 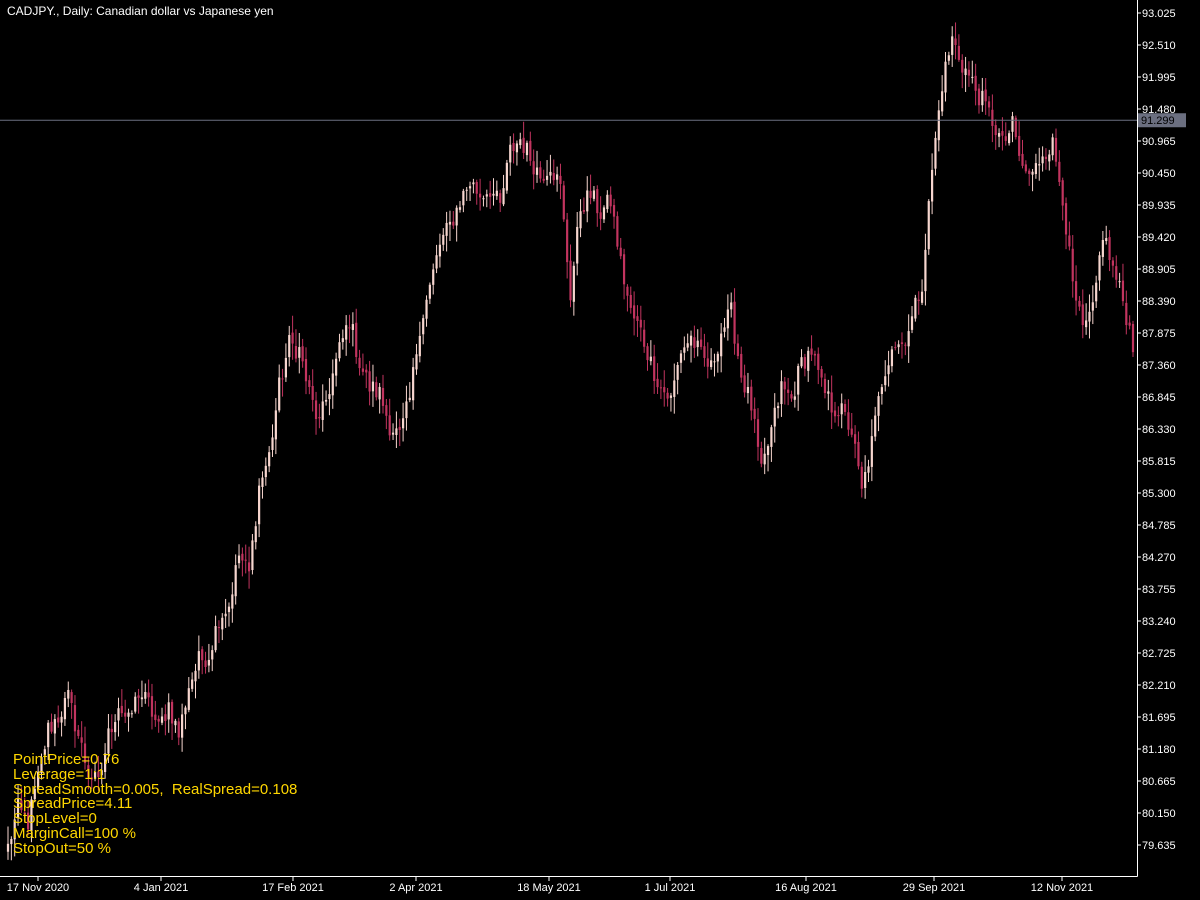 What do you see at coordinates (1062, 888) in the screenshot?
I see `x-tick-label: 12 Nov 2021` at bounding box center [1062, 888].